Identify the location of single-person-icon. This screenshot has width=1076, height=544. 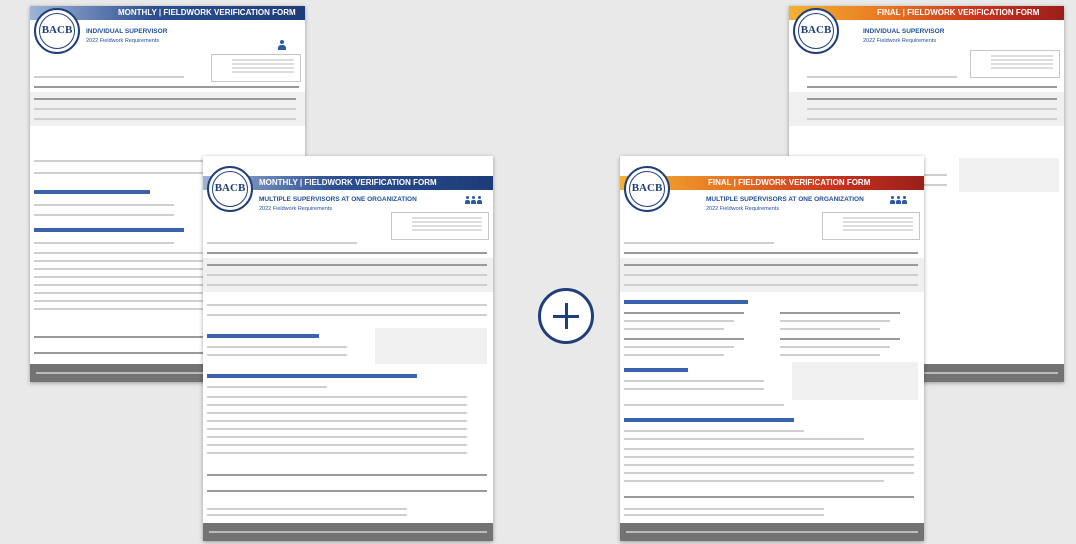
(282, 45).